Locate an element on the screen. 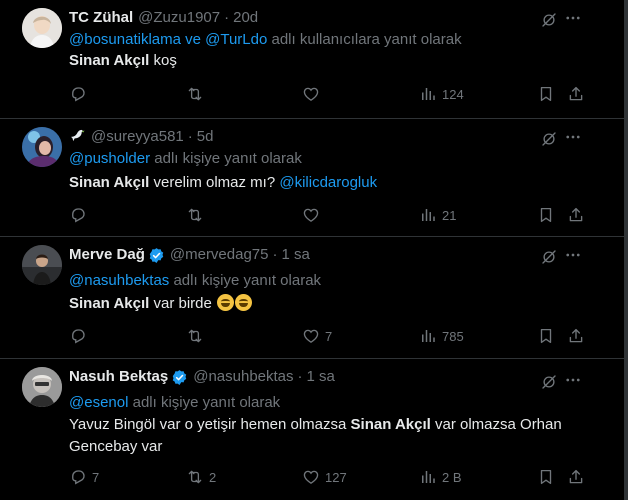 The width and height of the screenshot is (628, 500). reply-mention-link: @bosunatiklama ve @TurLdo is located at coordinates (168, 39).